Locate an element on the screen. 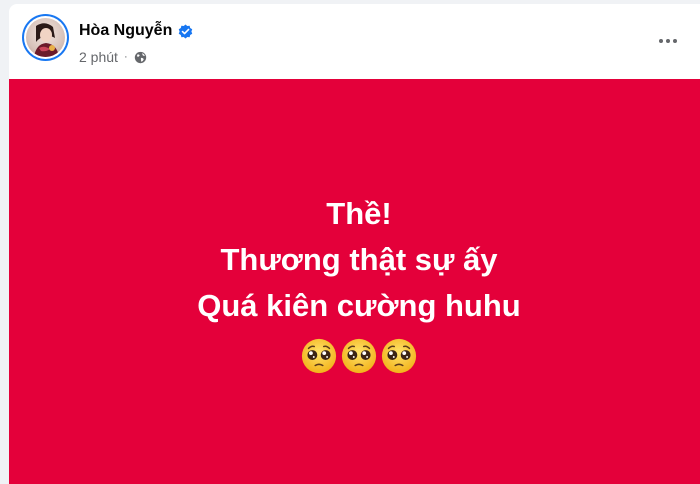  post-timestamp: 2 phút is located at coordinates (98, 57).